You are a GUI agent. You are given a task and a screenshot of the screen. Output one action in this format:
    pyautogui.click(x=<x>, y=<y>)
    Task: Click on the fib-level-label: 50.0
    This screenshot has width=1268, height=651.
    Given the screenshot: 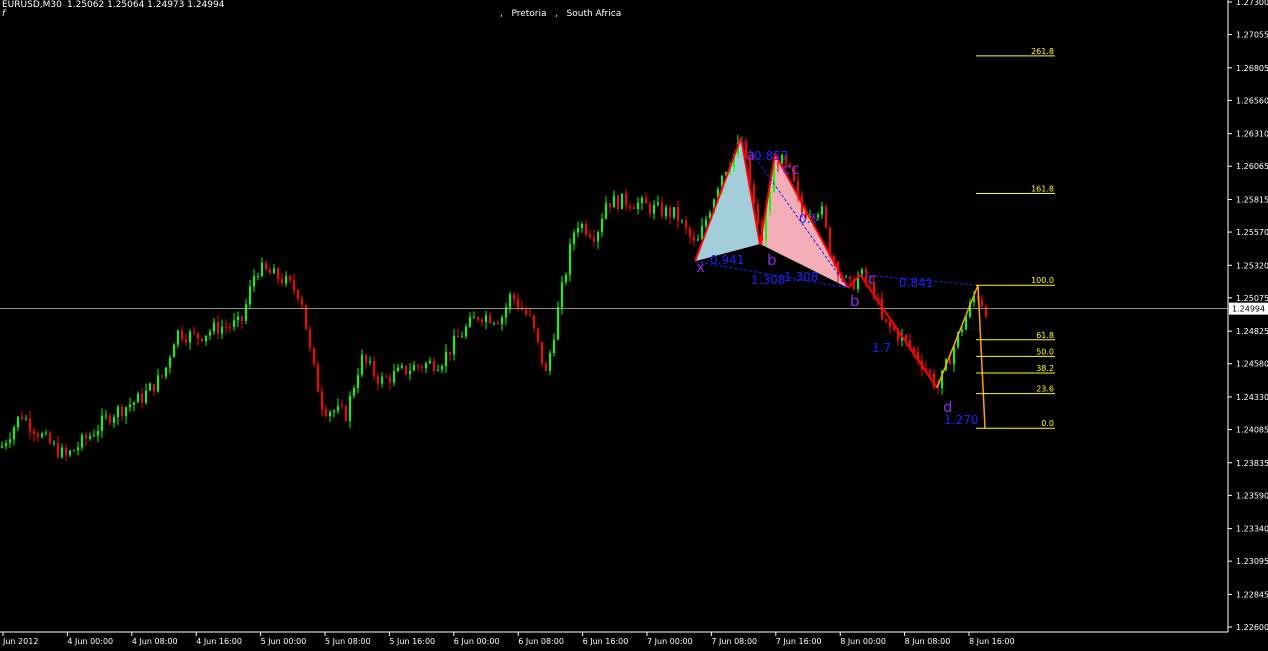 What is the action you would take?
    pyautogui.click(x=1045, y=351)
    